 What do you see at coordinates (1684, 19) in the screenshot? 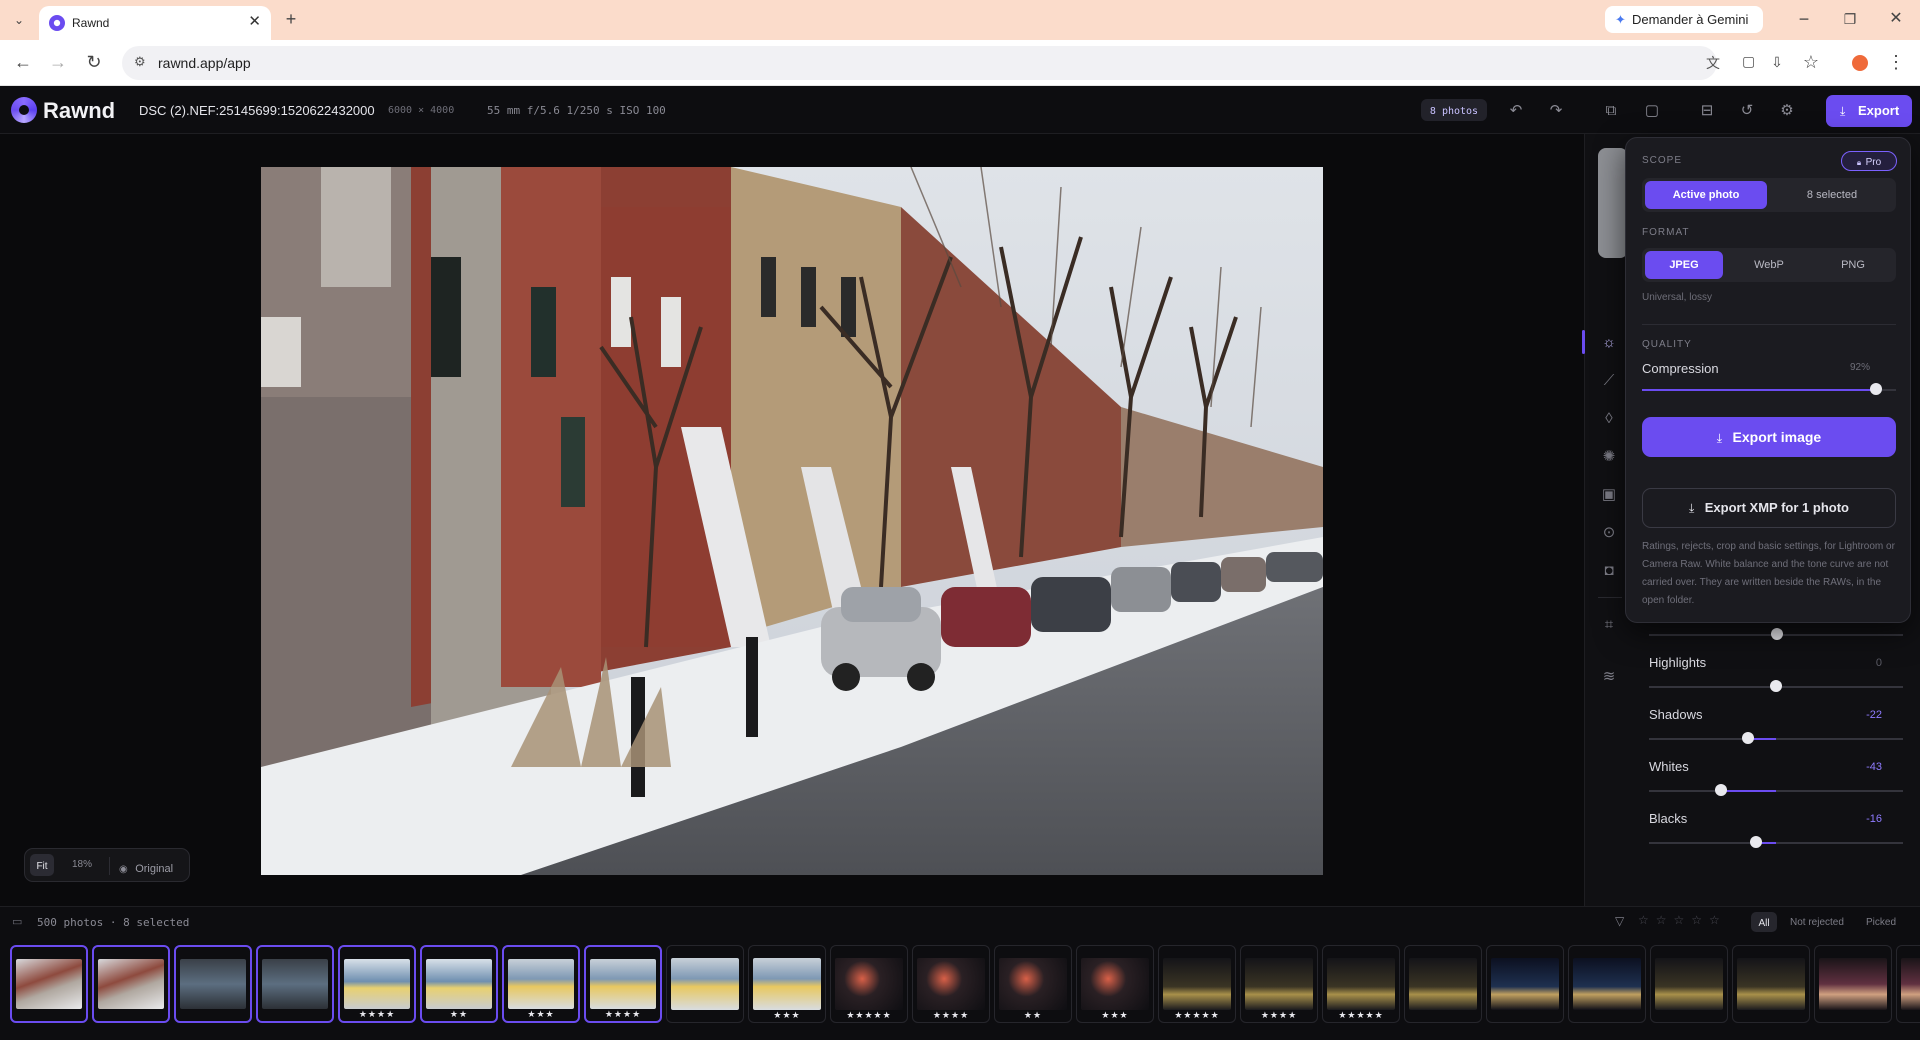
I see `gemini-button: ✦ Demander à Gemini` at bounding box center [1684, 19].